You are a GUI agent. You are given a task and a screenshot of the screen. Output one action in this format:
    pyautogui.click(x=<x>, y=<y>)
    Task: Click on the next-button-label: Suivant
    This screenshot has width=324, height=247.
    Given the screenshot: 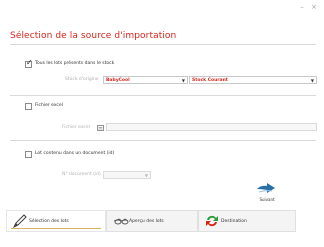 What is the action you would take?
    pyautogui.click(x=267, y=199)
    